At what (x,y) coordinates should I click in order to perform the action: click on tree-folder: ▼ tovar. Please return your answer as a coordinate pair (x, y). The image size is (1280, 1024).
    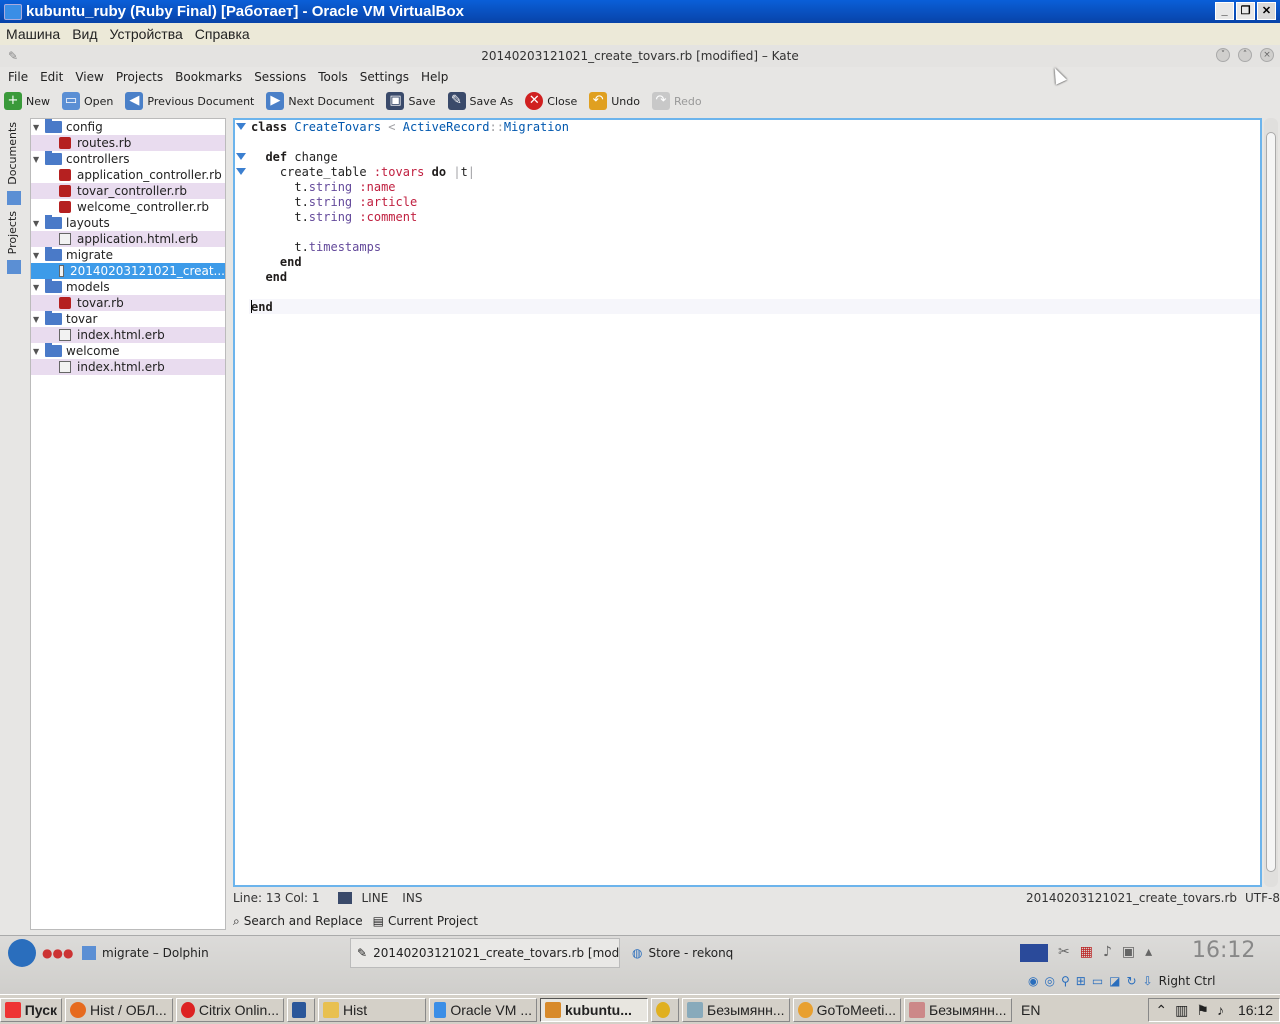
    Looking at the image, I should click on (128, 319).